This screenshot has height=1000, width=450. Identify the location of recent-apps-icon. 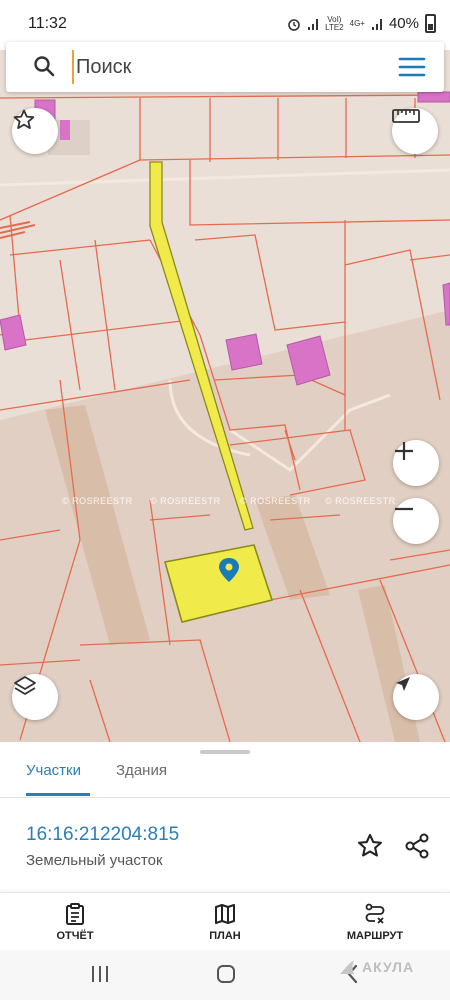
(100, 974).